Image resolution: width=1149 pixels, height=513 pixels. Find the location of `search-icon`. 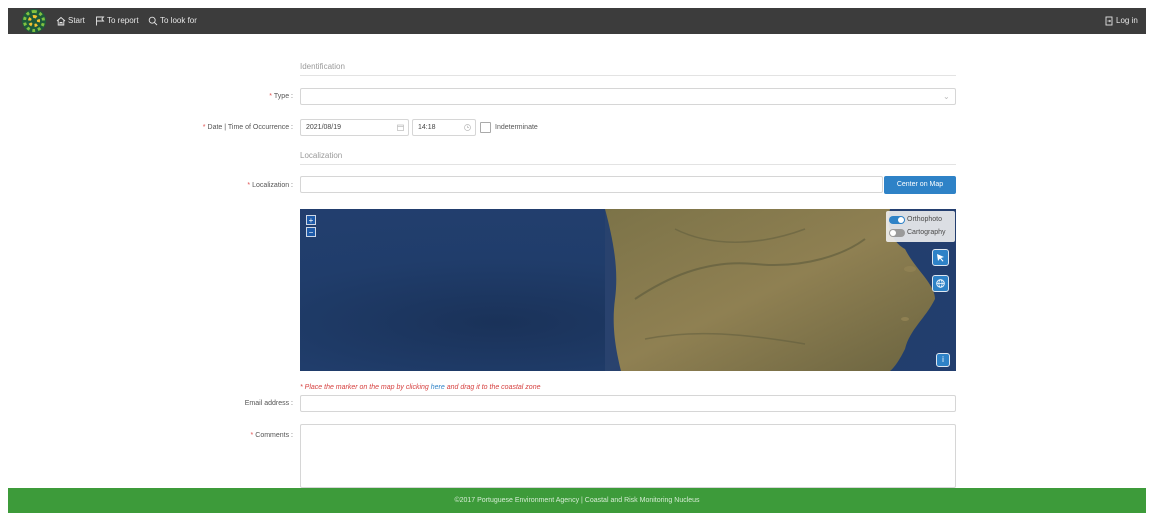

search-icon is located at coordinates (153, 21).